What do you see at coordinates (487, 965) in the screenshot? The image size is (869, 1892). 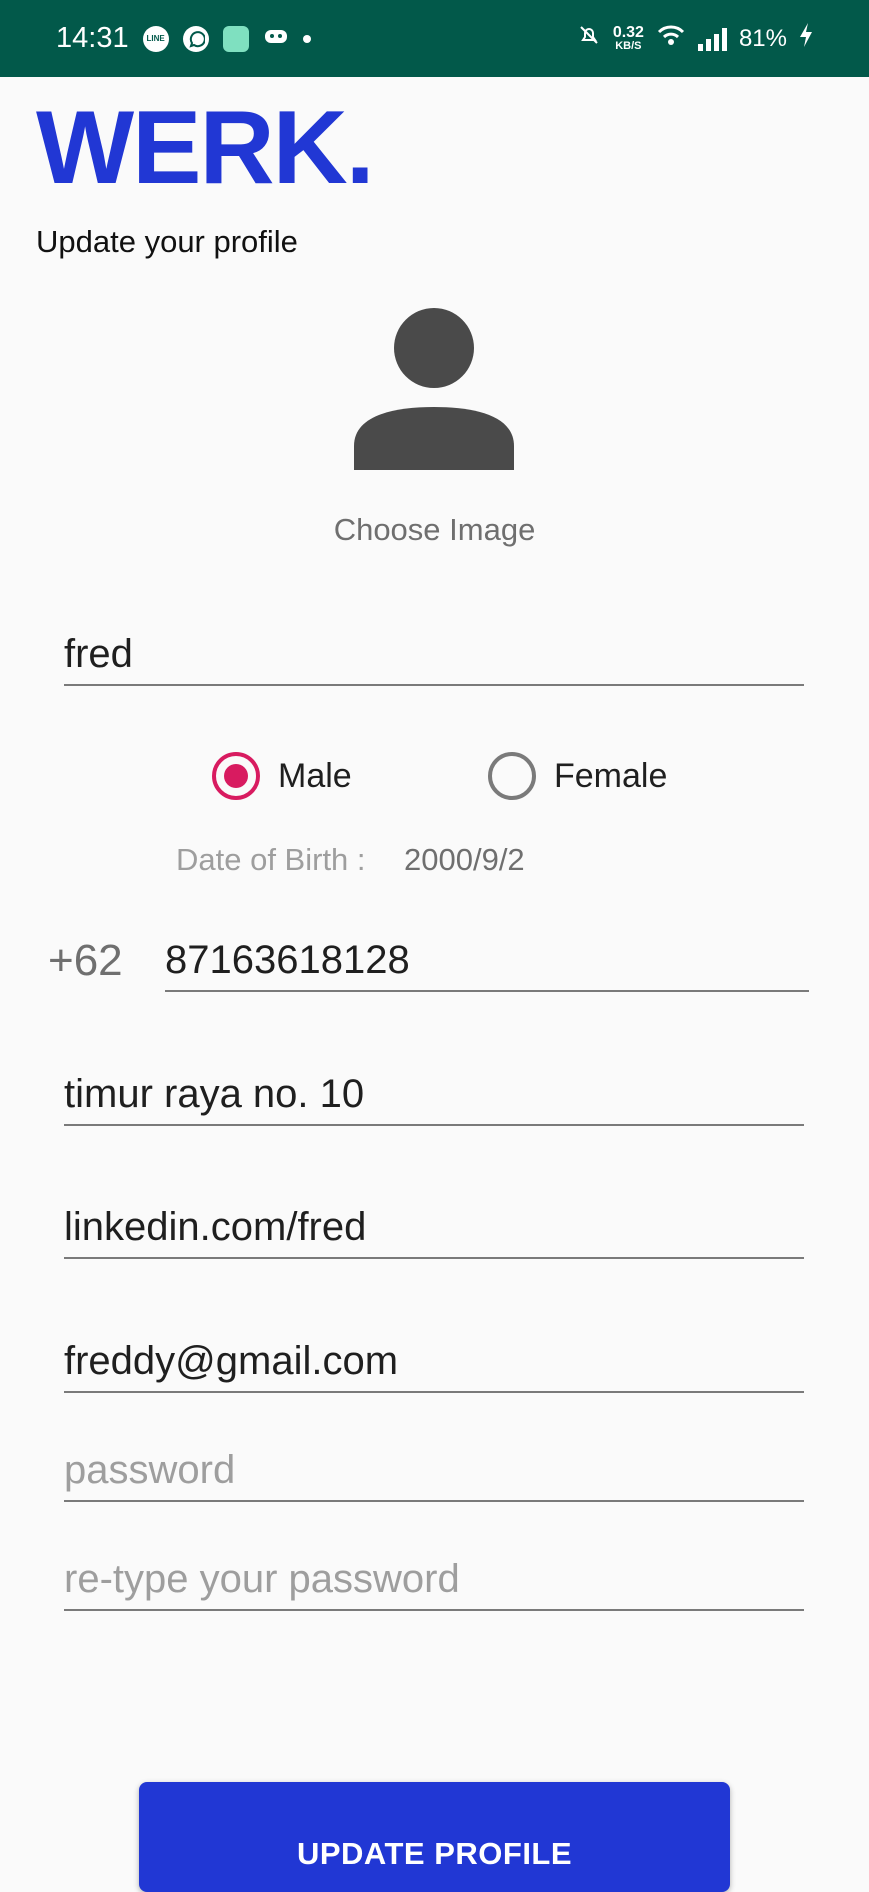 I see `phone-field: 87163618128` at bounding box center [487, 965].